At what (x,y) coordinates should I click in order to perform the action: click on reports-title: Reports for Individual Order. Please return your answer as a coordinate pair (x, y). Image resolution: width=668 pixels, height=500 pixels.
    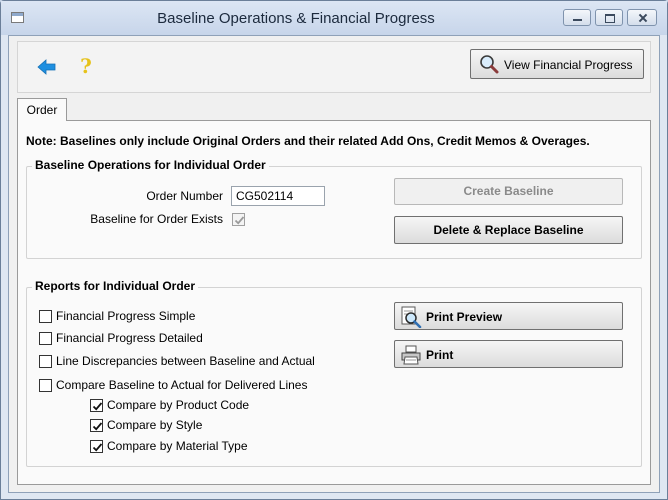
    Looking at the image, I should click on (115, 286).